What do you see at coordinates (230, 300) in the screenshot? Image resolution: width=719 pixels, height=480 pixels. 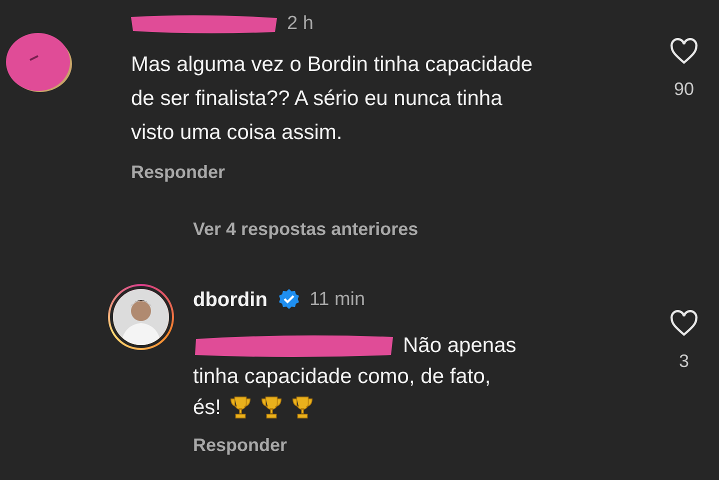 I see `username: dbordin` at bounding box center [230, 300].